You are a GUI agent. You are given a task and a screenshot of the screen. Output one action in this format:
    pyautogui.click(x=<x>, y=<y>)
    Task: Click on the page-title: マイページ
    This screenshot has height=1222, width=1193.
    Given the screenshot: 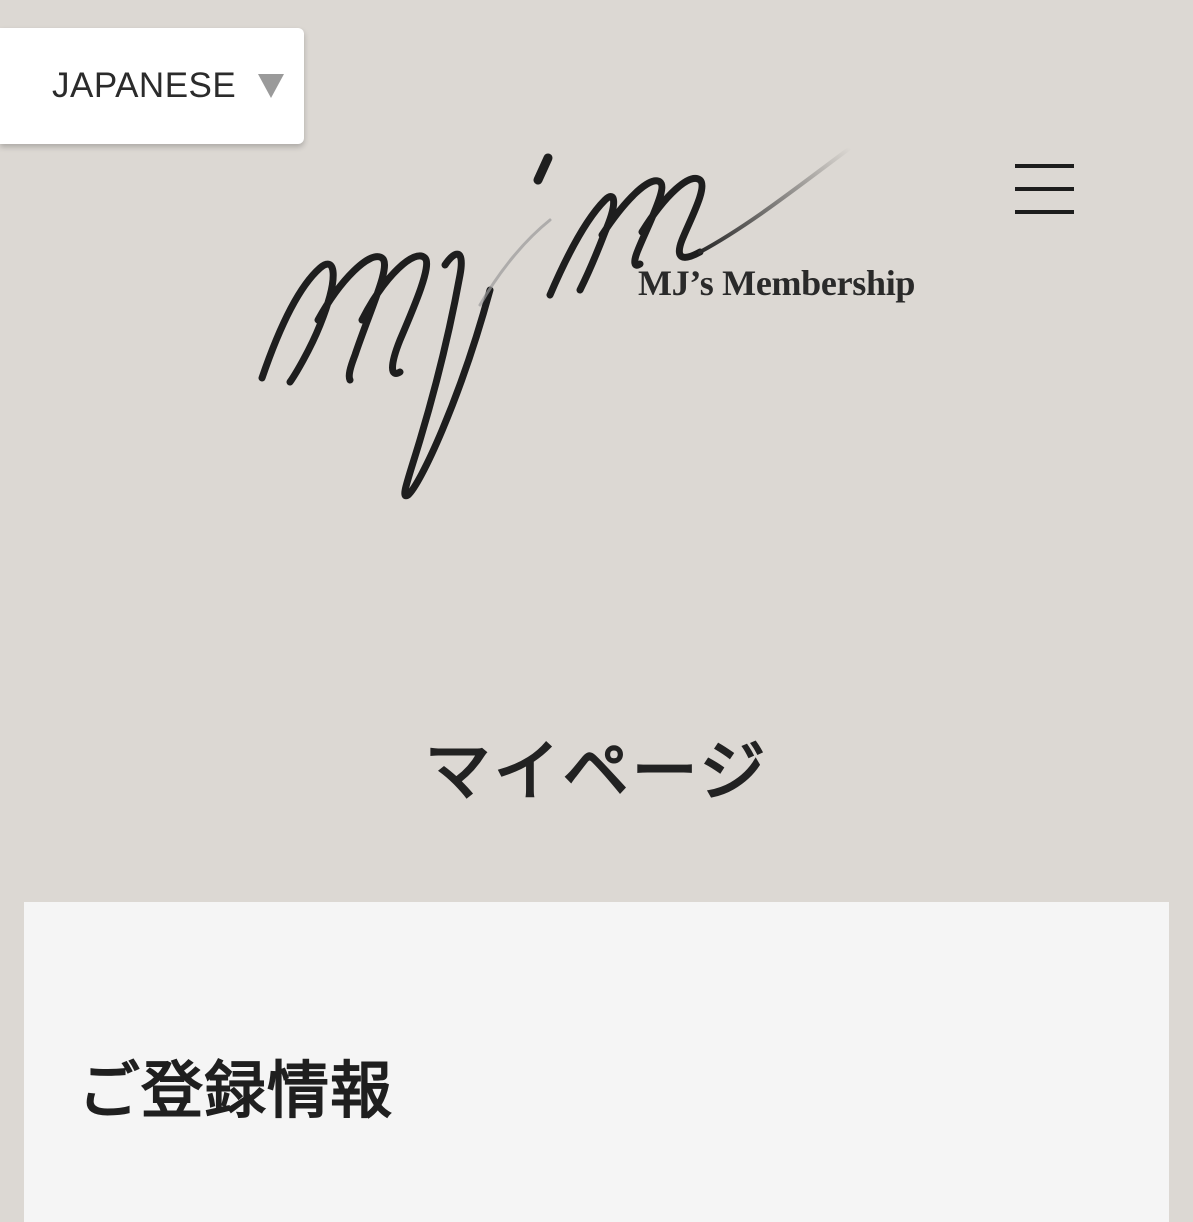 What is the action you would take?
    pyautogui.click(x=596, y=771)
    